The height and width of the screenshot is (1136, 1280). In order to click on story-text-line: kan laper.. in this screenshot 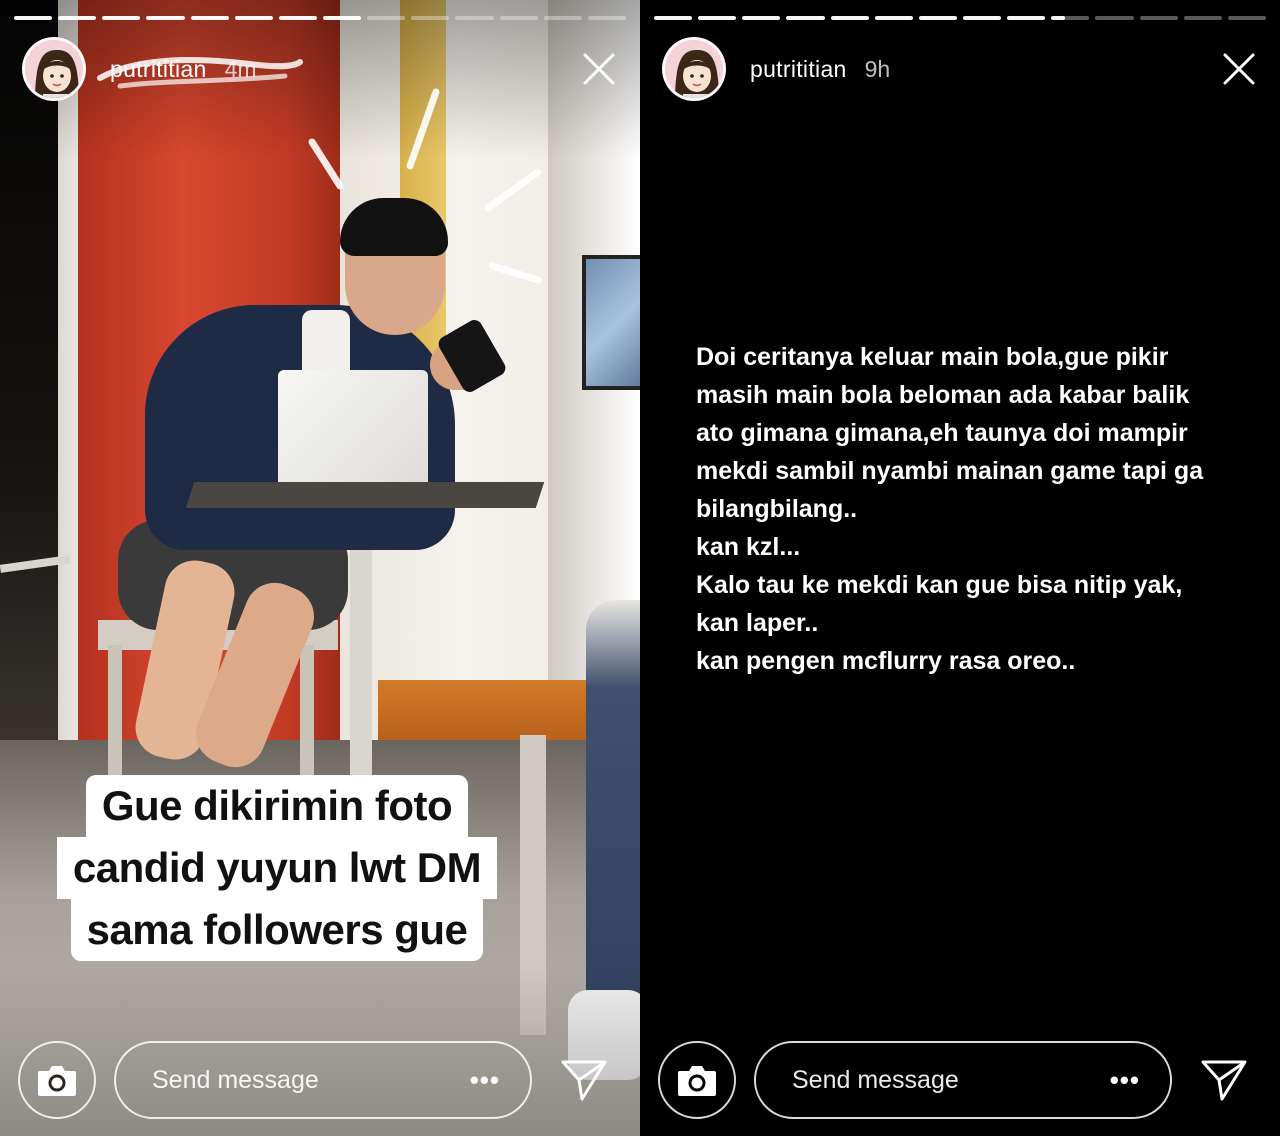, I will do `click(757, 623)`.